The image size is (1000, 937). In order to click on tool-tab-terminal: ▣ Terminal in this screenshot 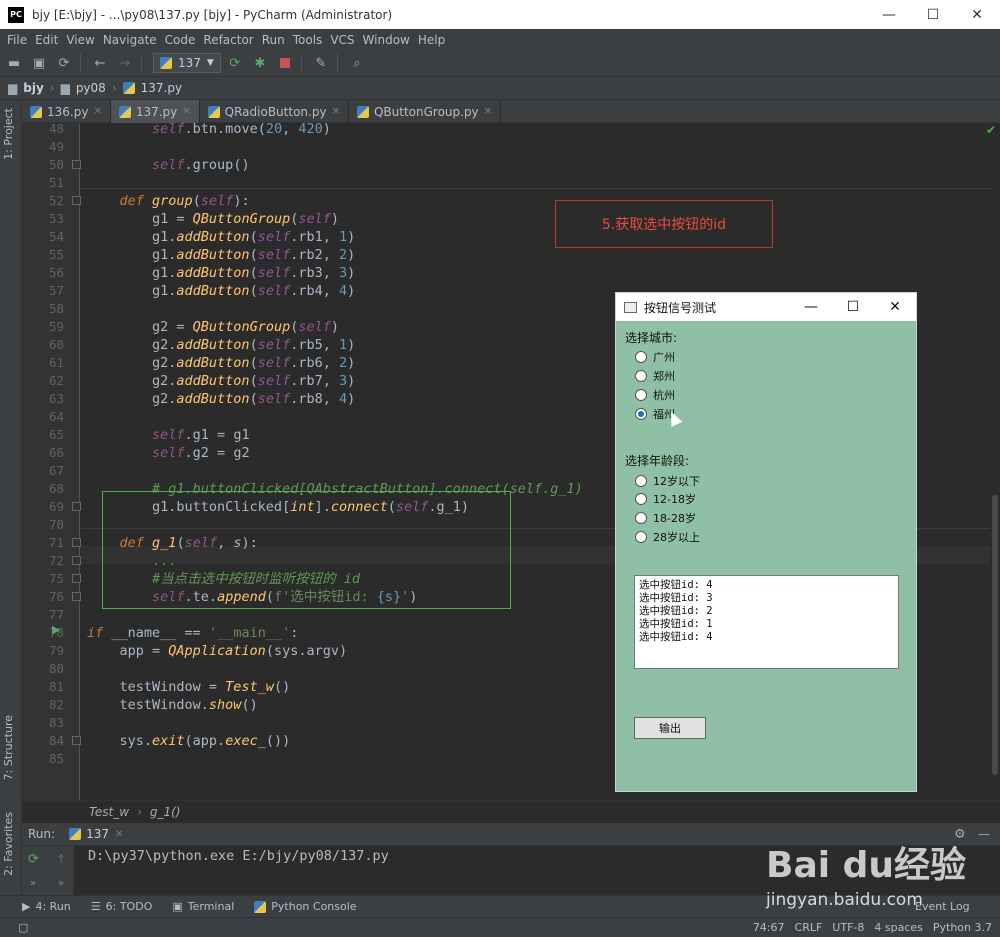, I will do `click(203, 906)`.